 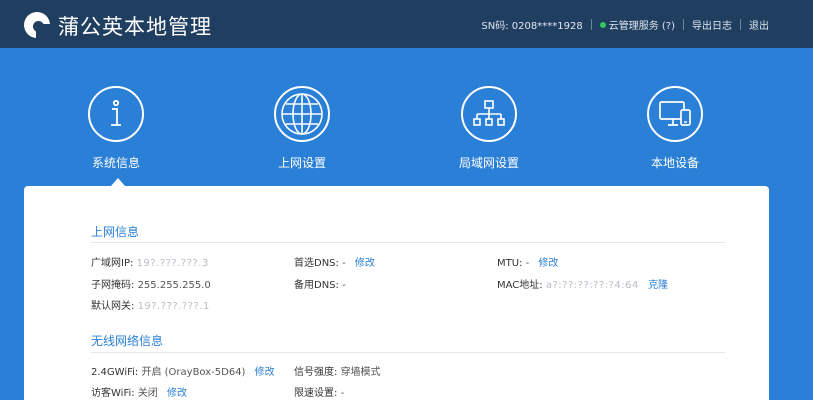 I want to click on guest-wifi-row: 访客WiFi: 关闭 修改, so click(x=139, y=391).